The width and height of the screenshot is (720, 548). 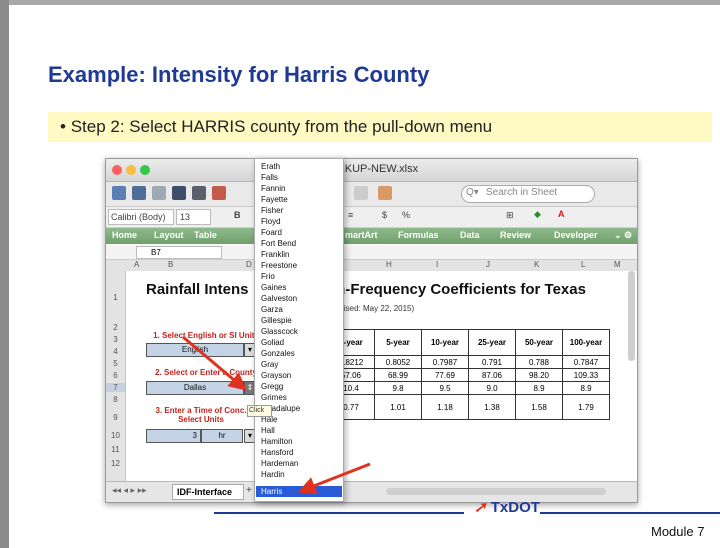 I want to click on footer-rule-left, so click(x=339, y=513).